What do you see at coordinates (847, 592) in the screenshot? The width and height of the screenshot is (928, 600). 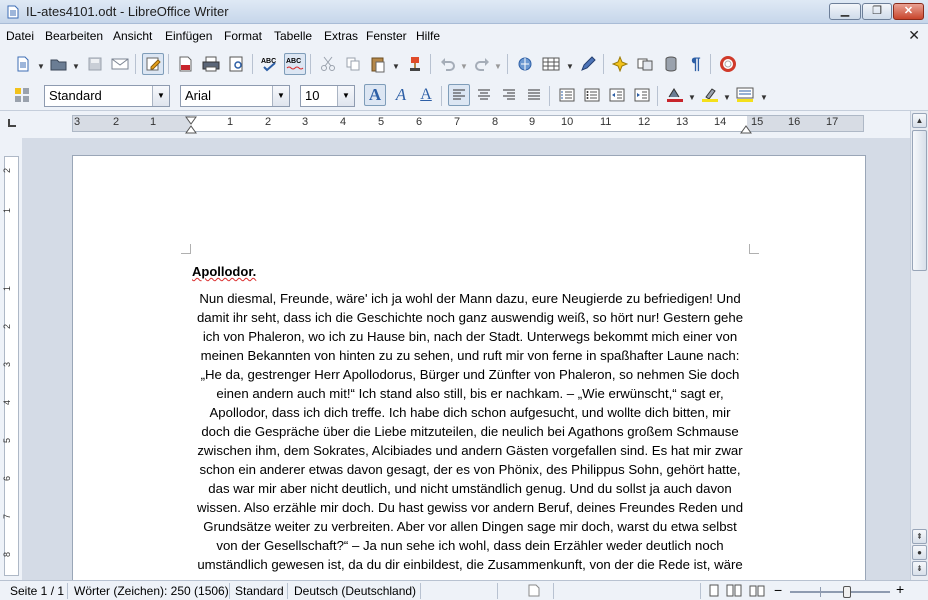 I see `zoom-slider-thumb` at bounding box center [847, 592].